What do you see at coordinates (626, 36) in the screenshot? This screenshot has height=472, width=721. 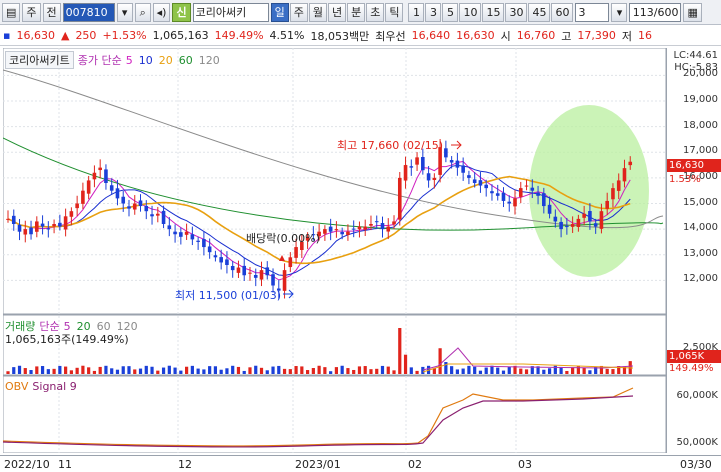 I see `low-label: 저` at bounding box center [626, 36].